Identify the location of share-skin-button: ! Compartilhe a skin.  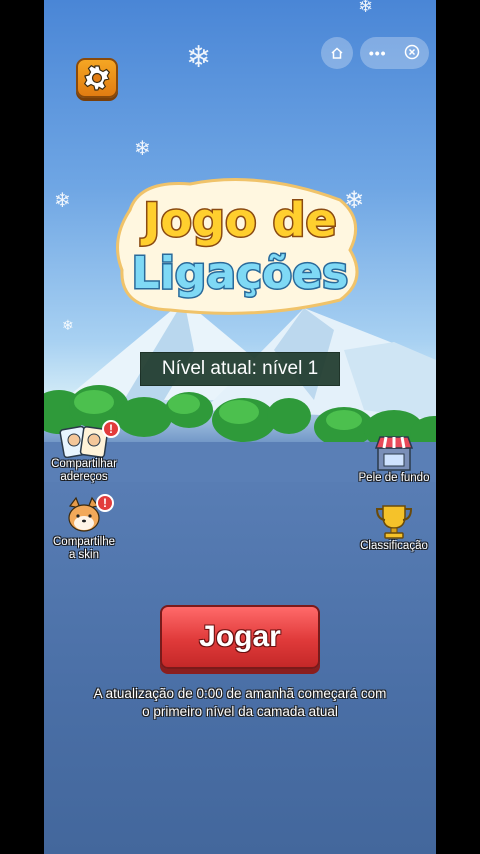
(84, 528).